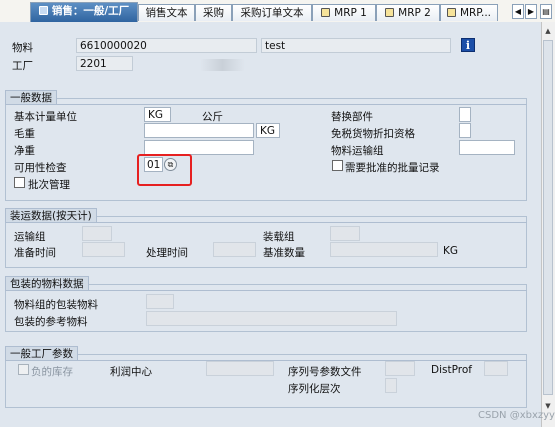 Image resolution: width=555 pixels, height=427 pixels. What do you see at coordinates (516, 415) in the screenshot?
I see `watermark: CSDN @xbxzyy` at bounding box center [516, 415].